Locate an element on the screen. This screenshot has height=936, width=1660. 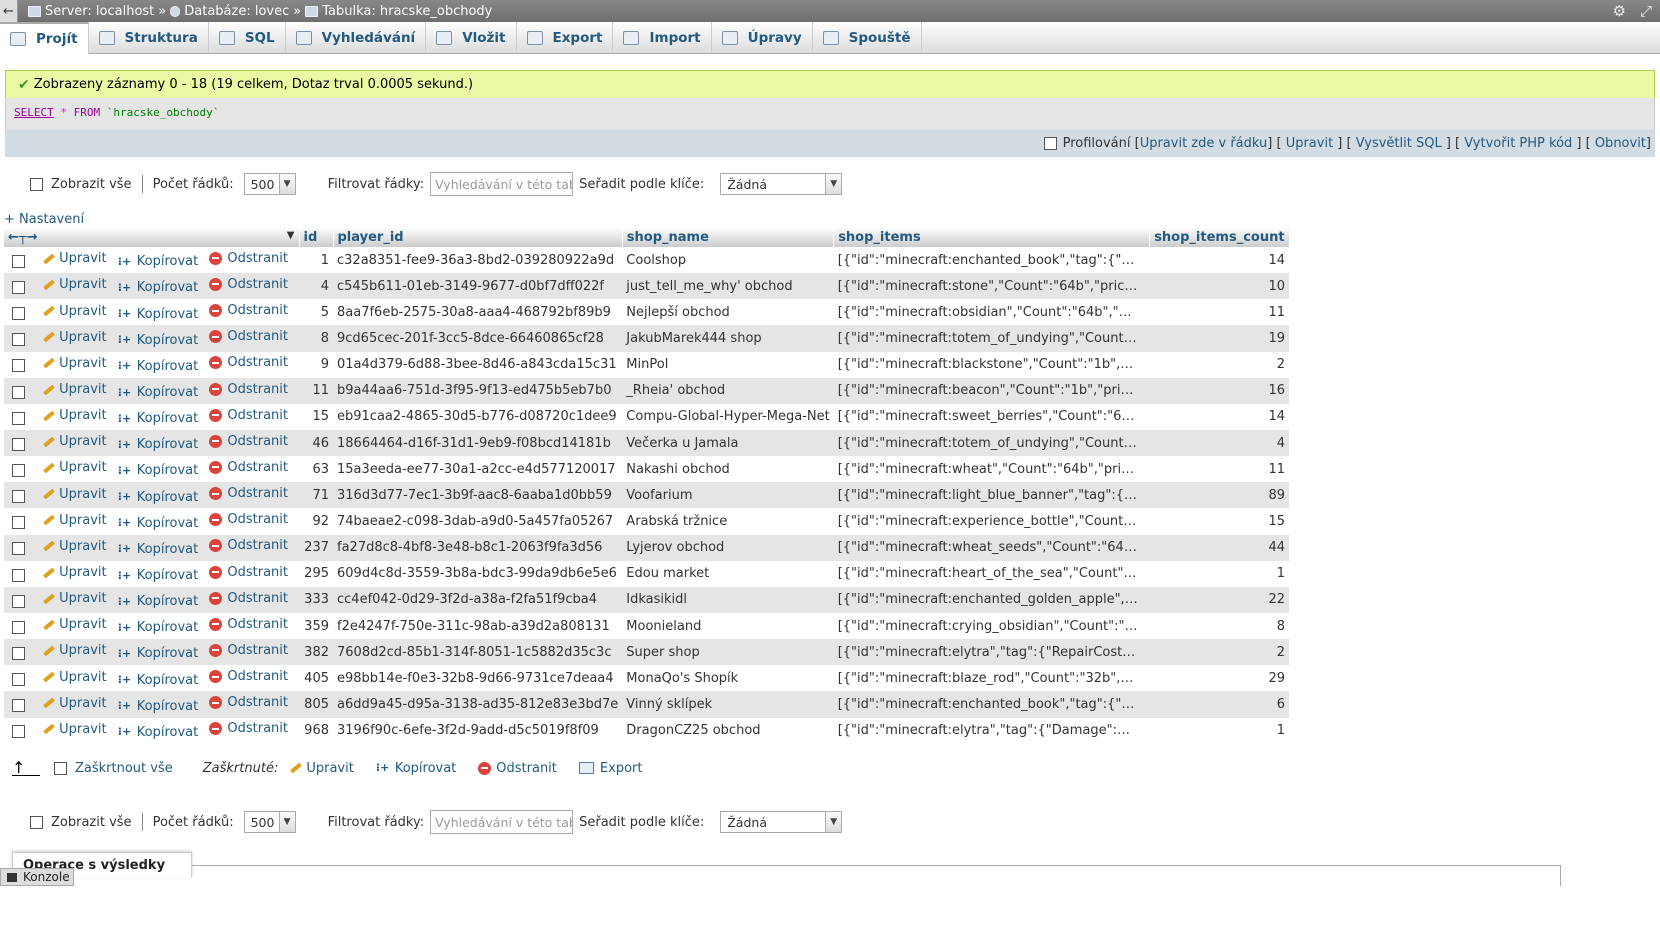
show-all-checkbox is located at coordinates (36, 822).